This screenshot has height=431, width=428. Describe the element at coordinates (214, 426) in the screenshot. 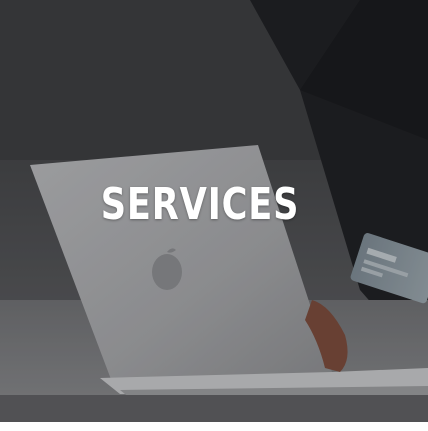

I see `bottom-white-strip` at that location.